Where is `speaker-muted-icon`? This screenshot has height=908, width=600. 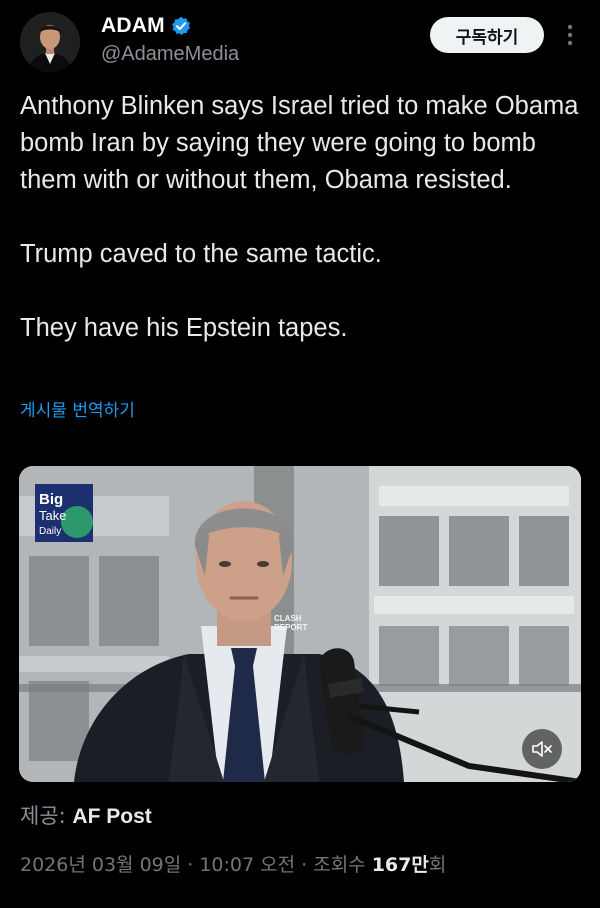 speaker-muted-icon is located at coordinates (542, 749).